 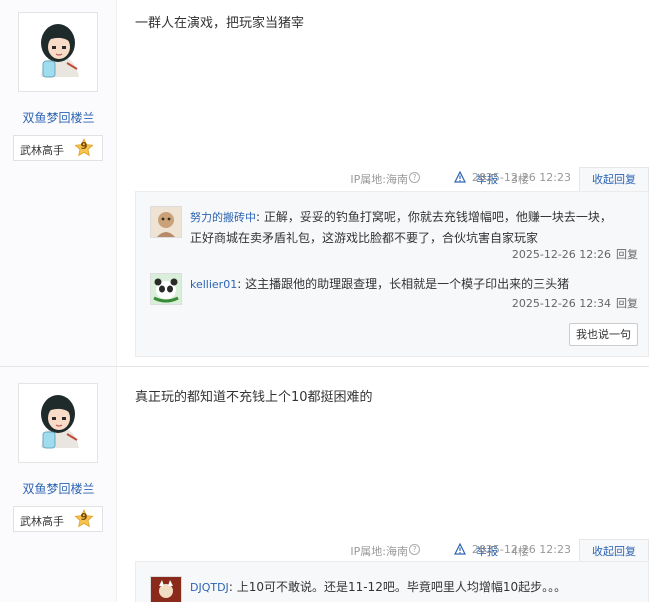 I want to click on post-content: 真正玩的都知道不充钱上个10都挺困难的, so click(x=254, y=397).